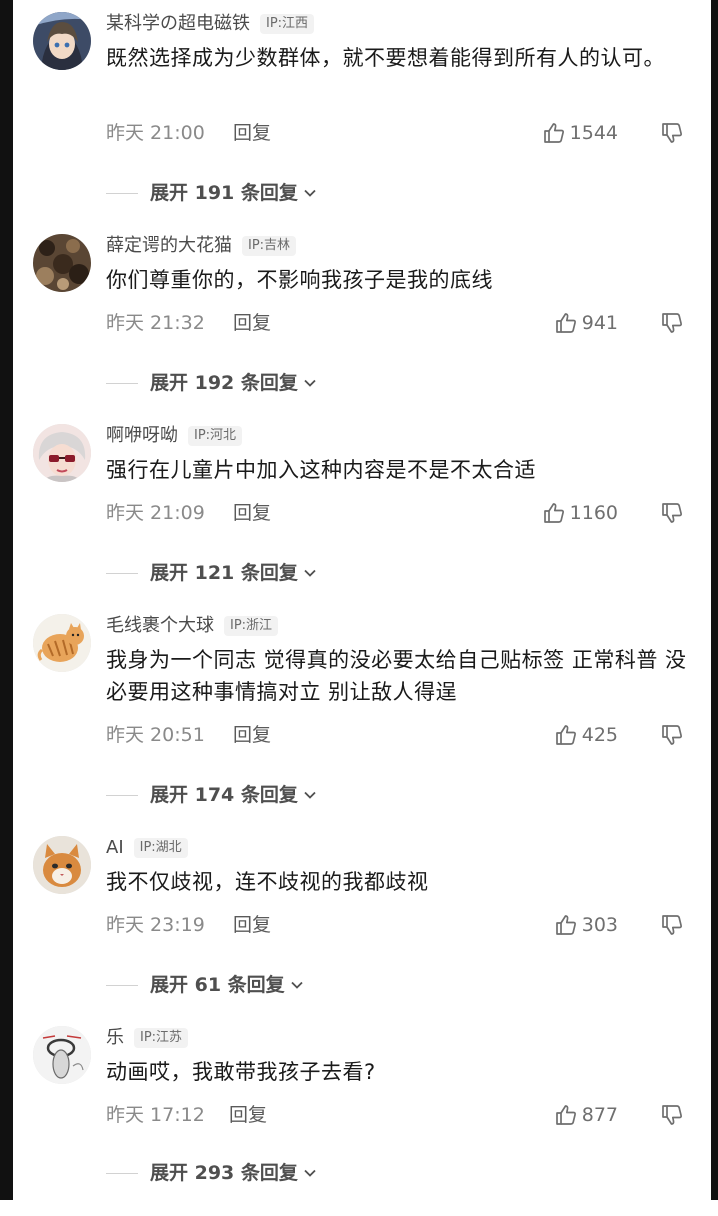  I want to click on expand-replies-label: 展开 192 条回复, so click(224, 383).